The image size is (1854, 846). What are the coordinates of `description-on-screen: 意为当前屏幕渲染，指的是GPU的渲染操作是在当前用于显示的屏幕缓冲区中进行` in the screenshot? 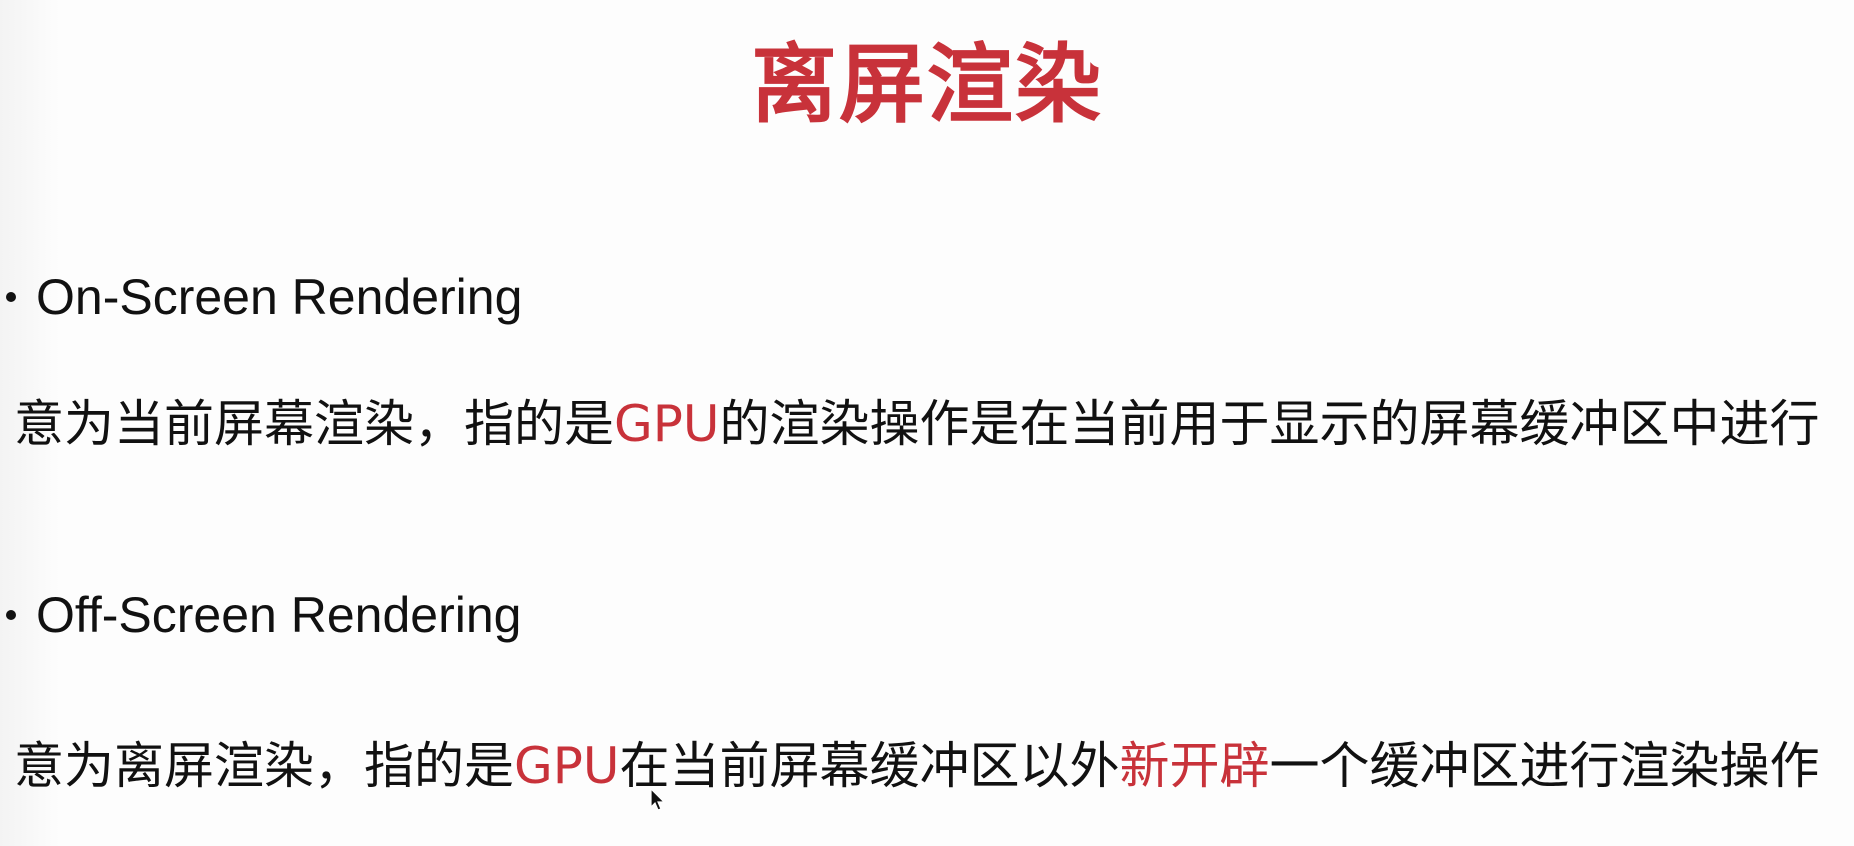 It's located at (929, 420).